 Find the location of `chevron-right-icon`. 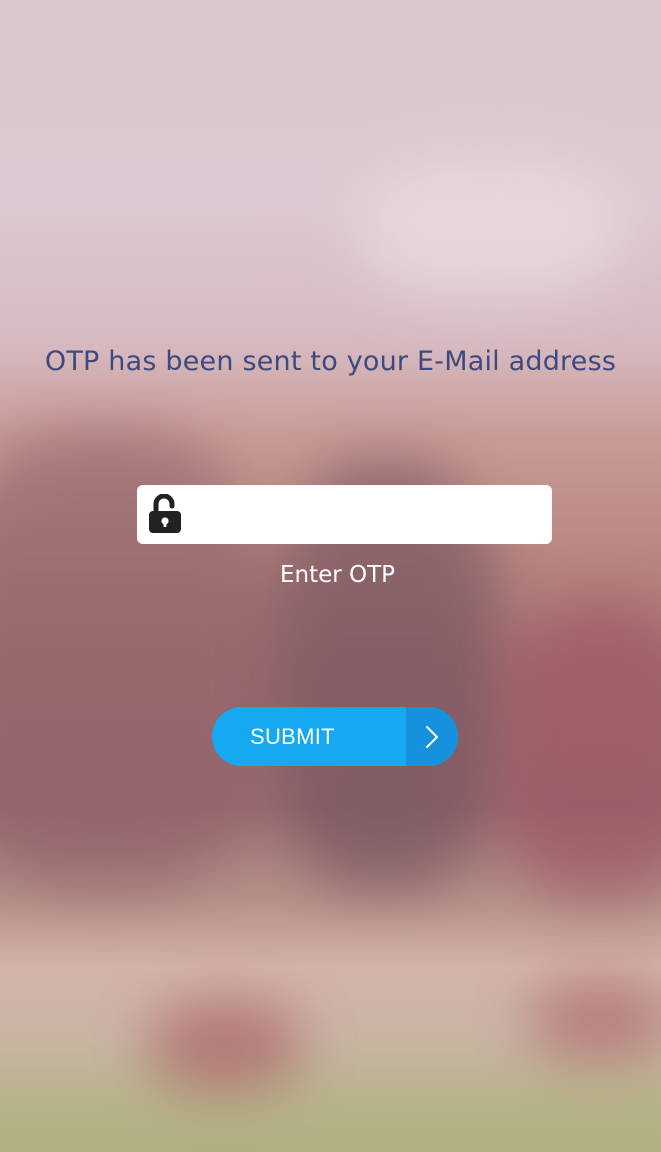

chevron-right-icon is located at coordinates (432, 737).